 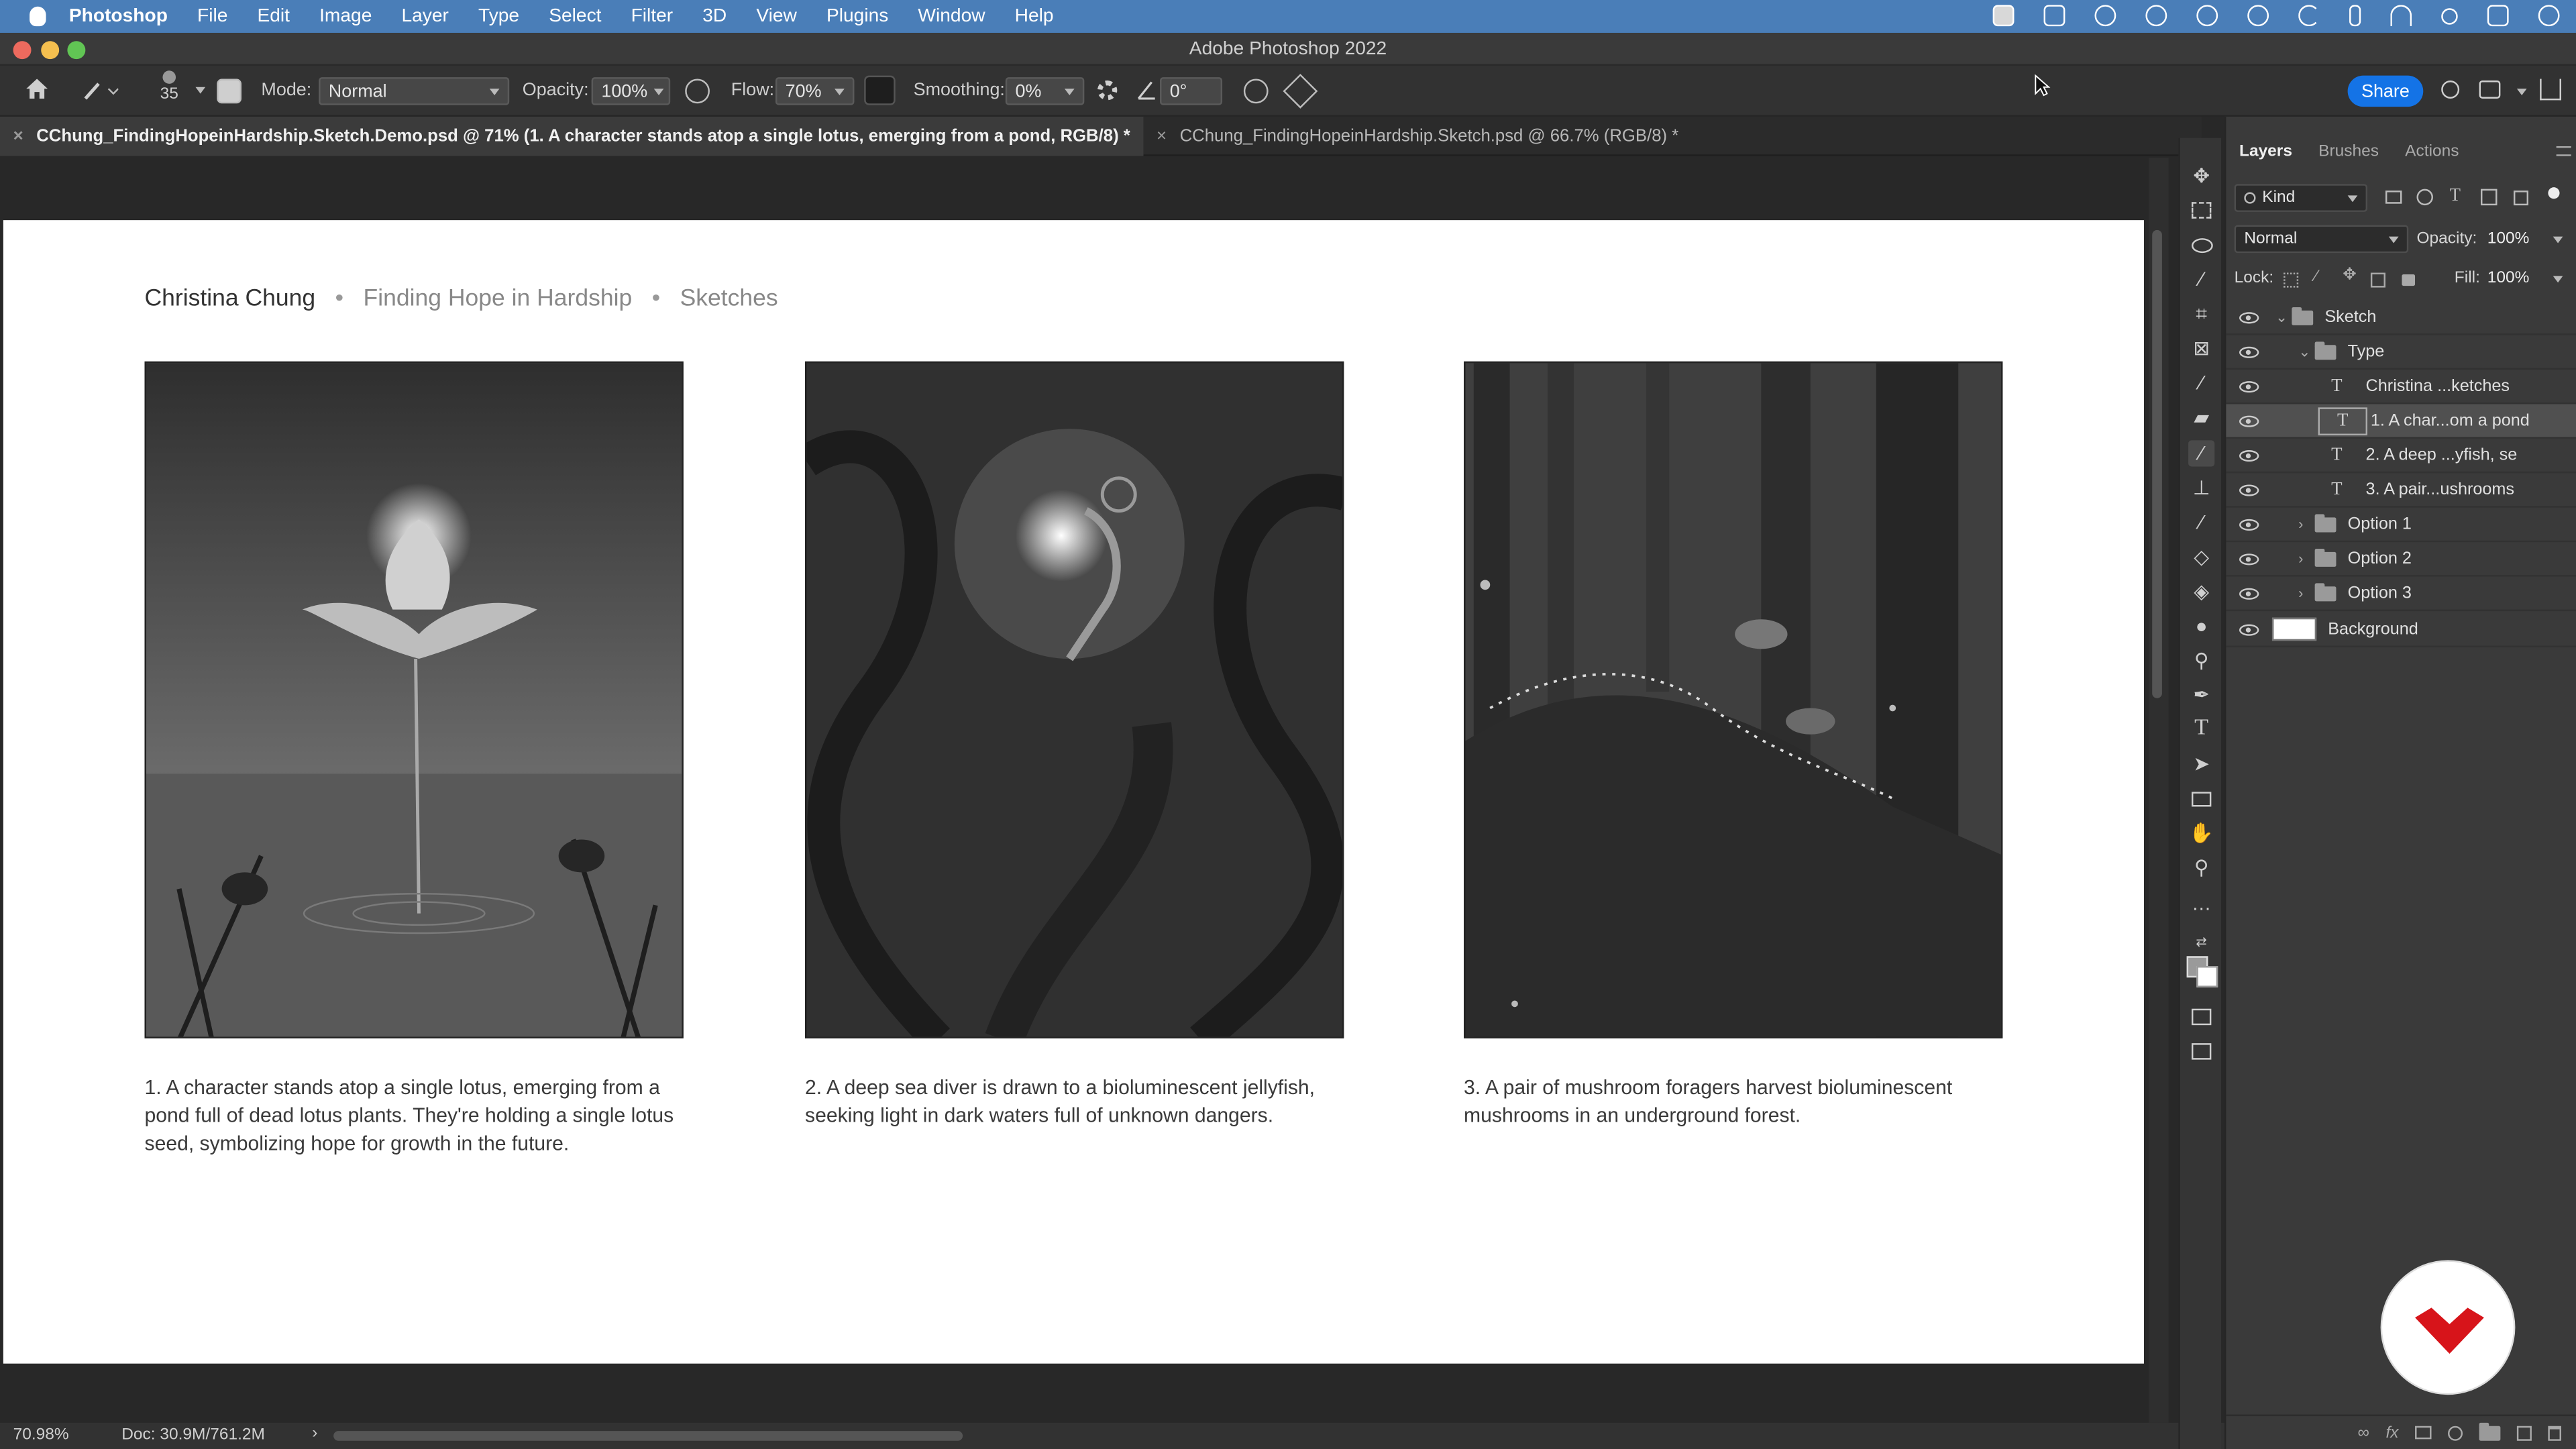 What do you see at coordinates (2201, 625) in the screenshot?
I see `blur-tool-icon: ●` at bounding box center [2201, 625].